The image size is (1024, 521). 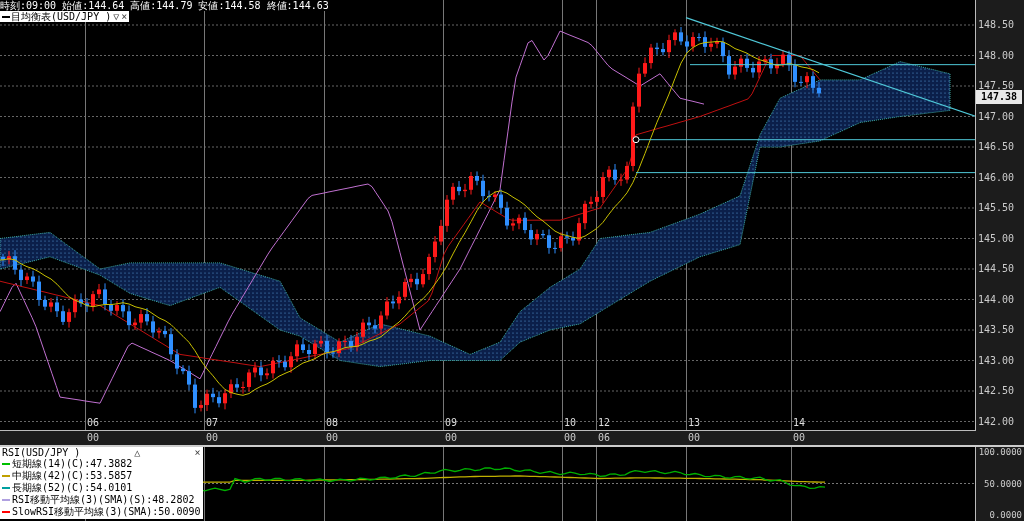 What do you see at coordinates (72, 464) in the screenshot?
I see `series-label: 短期線(14)(C):47.3882` at bounding box center [72, 464].